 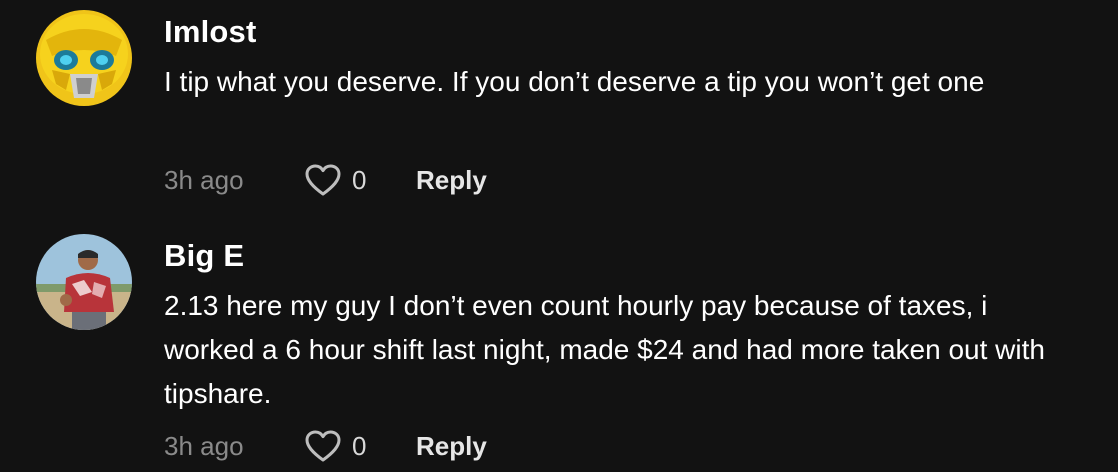 I want to click on person-photo-icon, so click(x=84, y=282).